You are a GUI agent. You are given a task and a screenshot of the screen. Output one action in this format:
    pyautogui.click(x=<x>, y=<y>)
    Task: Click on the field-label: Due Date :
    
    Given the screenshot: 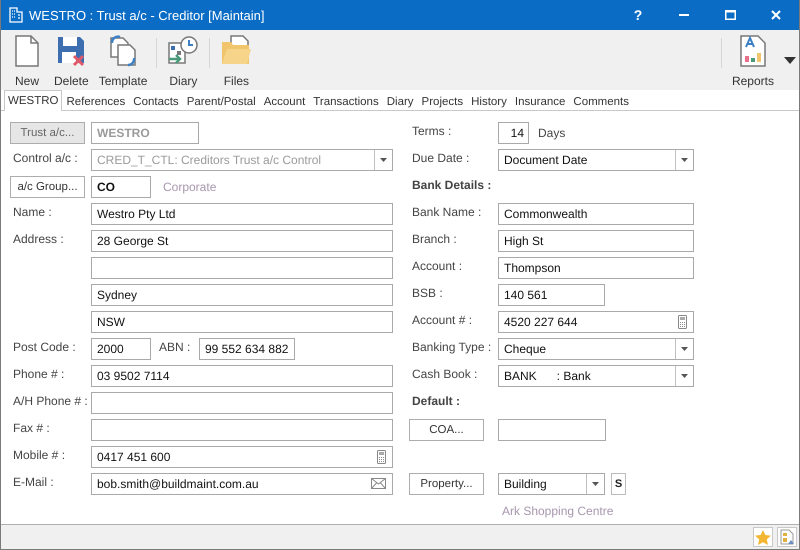 What is the action you would take?
    pyautogui.click(x=440, y=157)
    